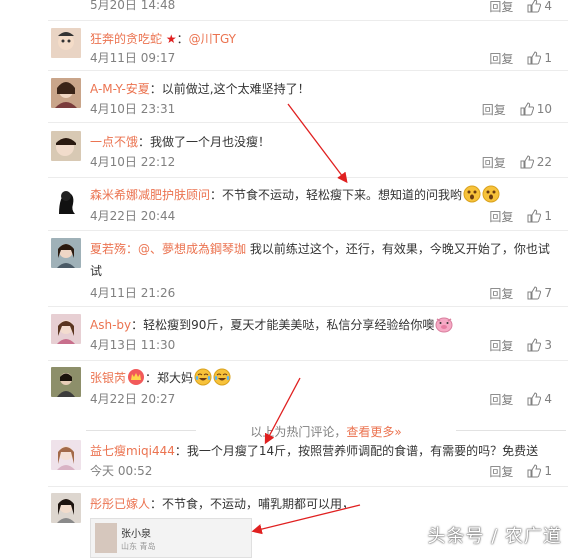 This screenshot has height=558, width=572. I want to click on comment-text: ：我一个月瘦了14斤，按照营养师调配的食谱，有需要的吗？免费送, so click(356, 451).